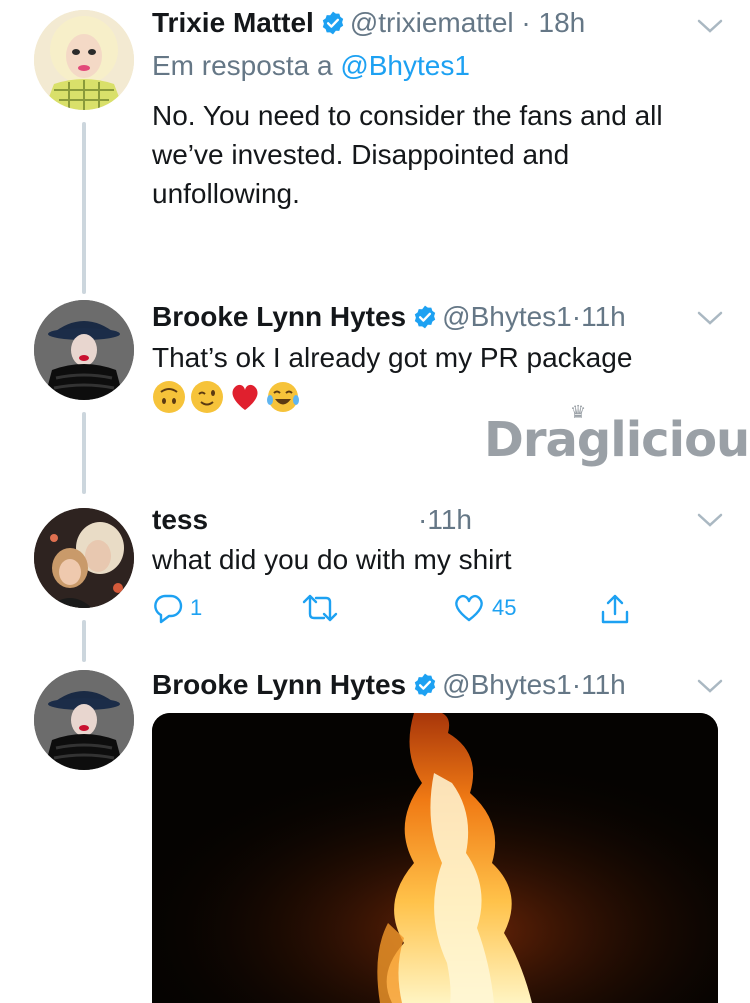 This screenshot has width=750, height=1003. I want to click on chevron-down-icon, so click(710, 686).